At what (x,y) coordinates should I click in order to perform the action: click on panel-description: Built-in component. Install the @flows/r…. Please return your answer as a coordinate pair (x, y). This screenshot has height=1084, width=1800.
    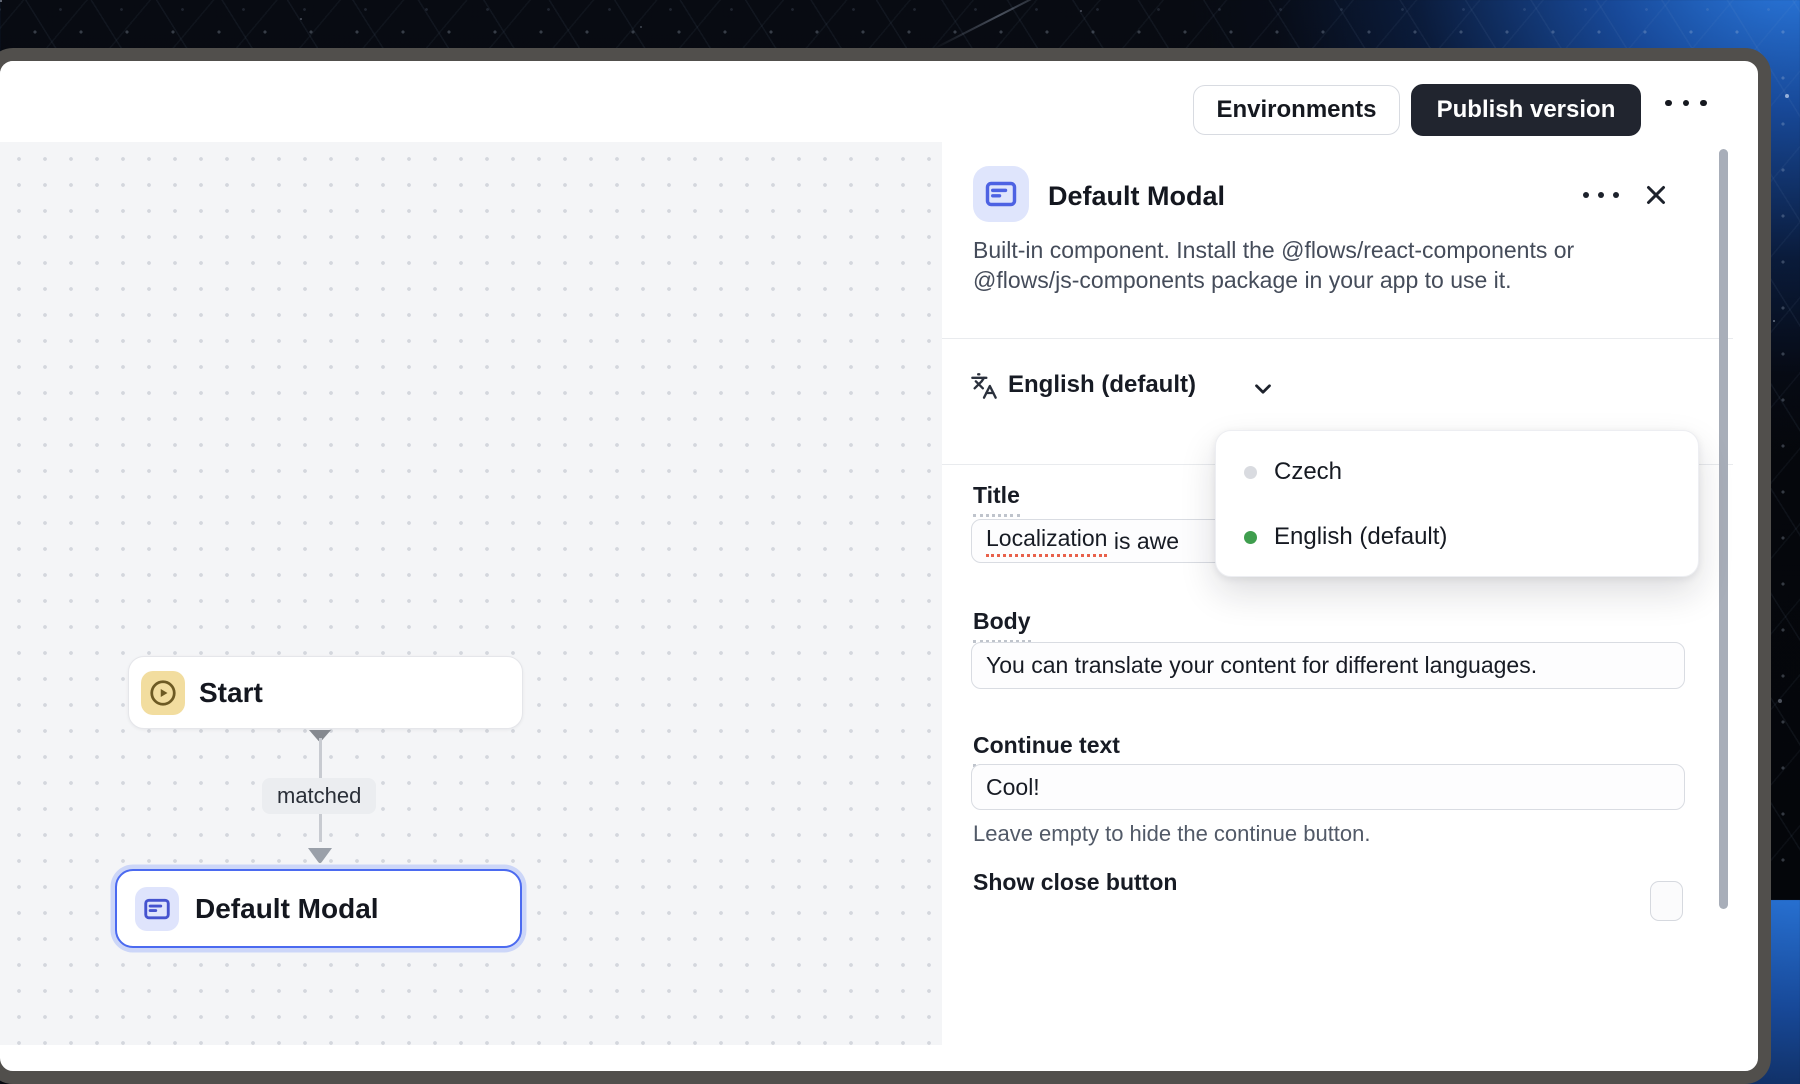
    Looking at the image, I should click on (1274, 265).